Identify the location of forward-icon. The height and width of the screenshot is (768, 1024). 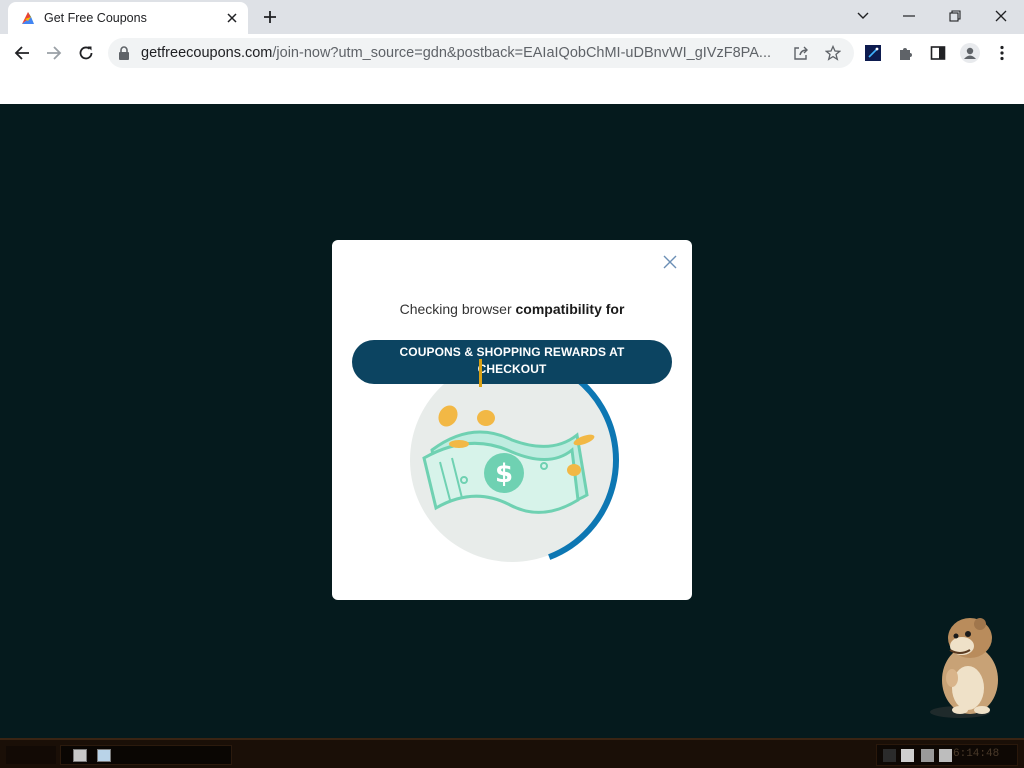
(54, 53).